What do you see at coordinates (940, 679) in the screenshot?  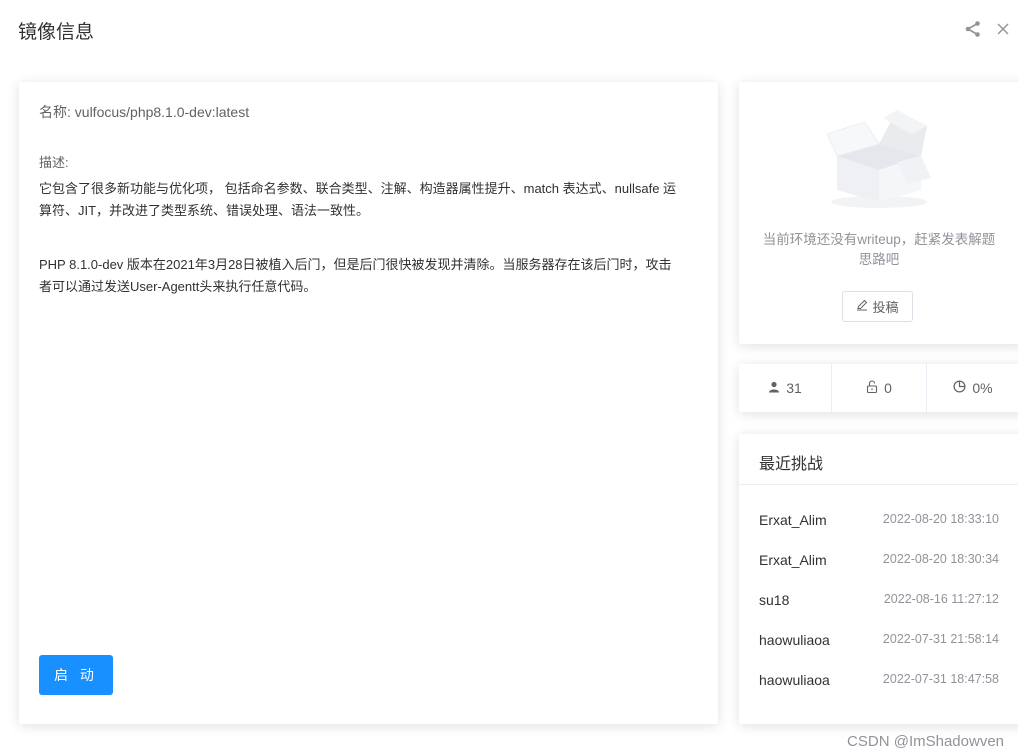 I see `challenge-time: 2022-07-31 18:47:58` at bounding box center [940, 679].